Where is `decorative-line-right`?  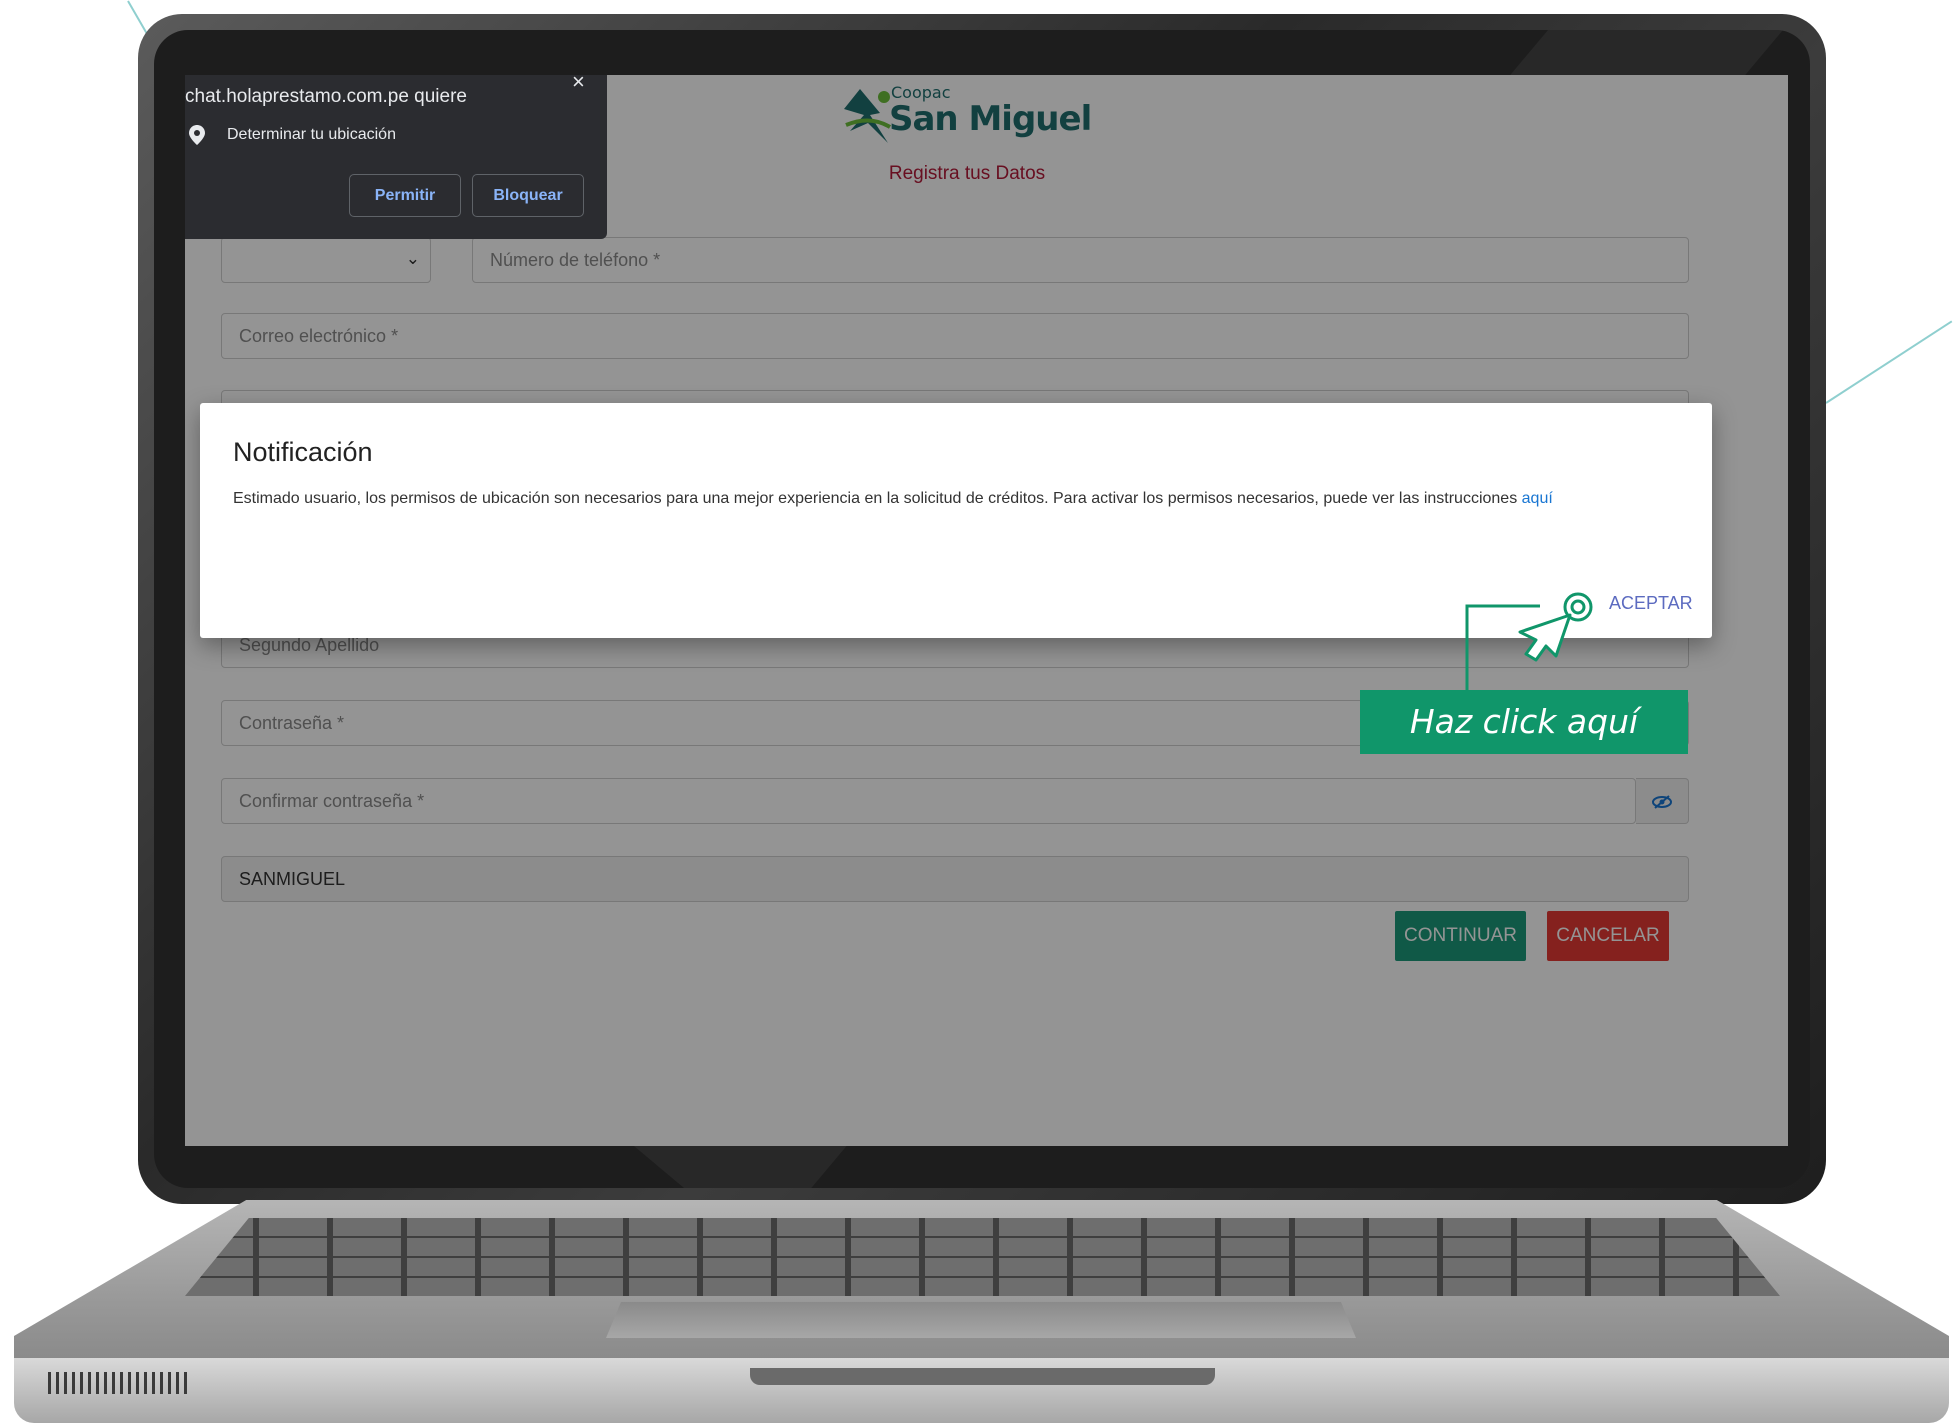
decorative-line-right is located at coordinates (1889, 362).